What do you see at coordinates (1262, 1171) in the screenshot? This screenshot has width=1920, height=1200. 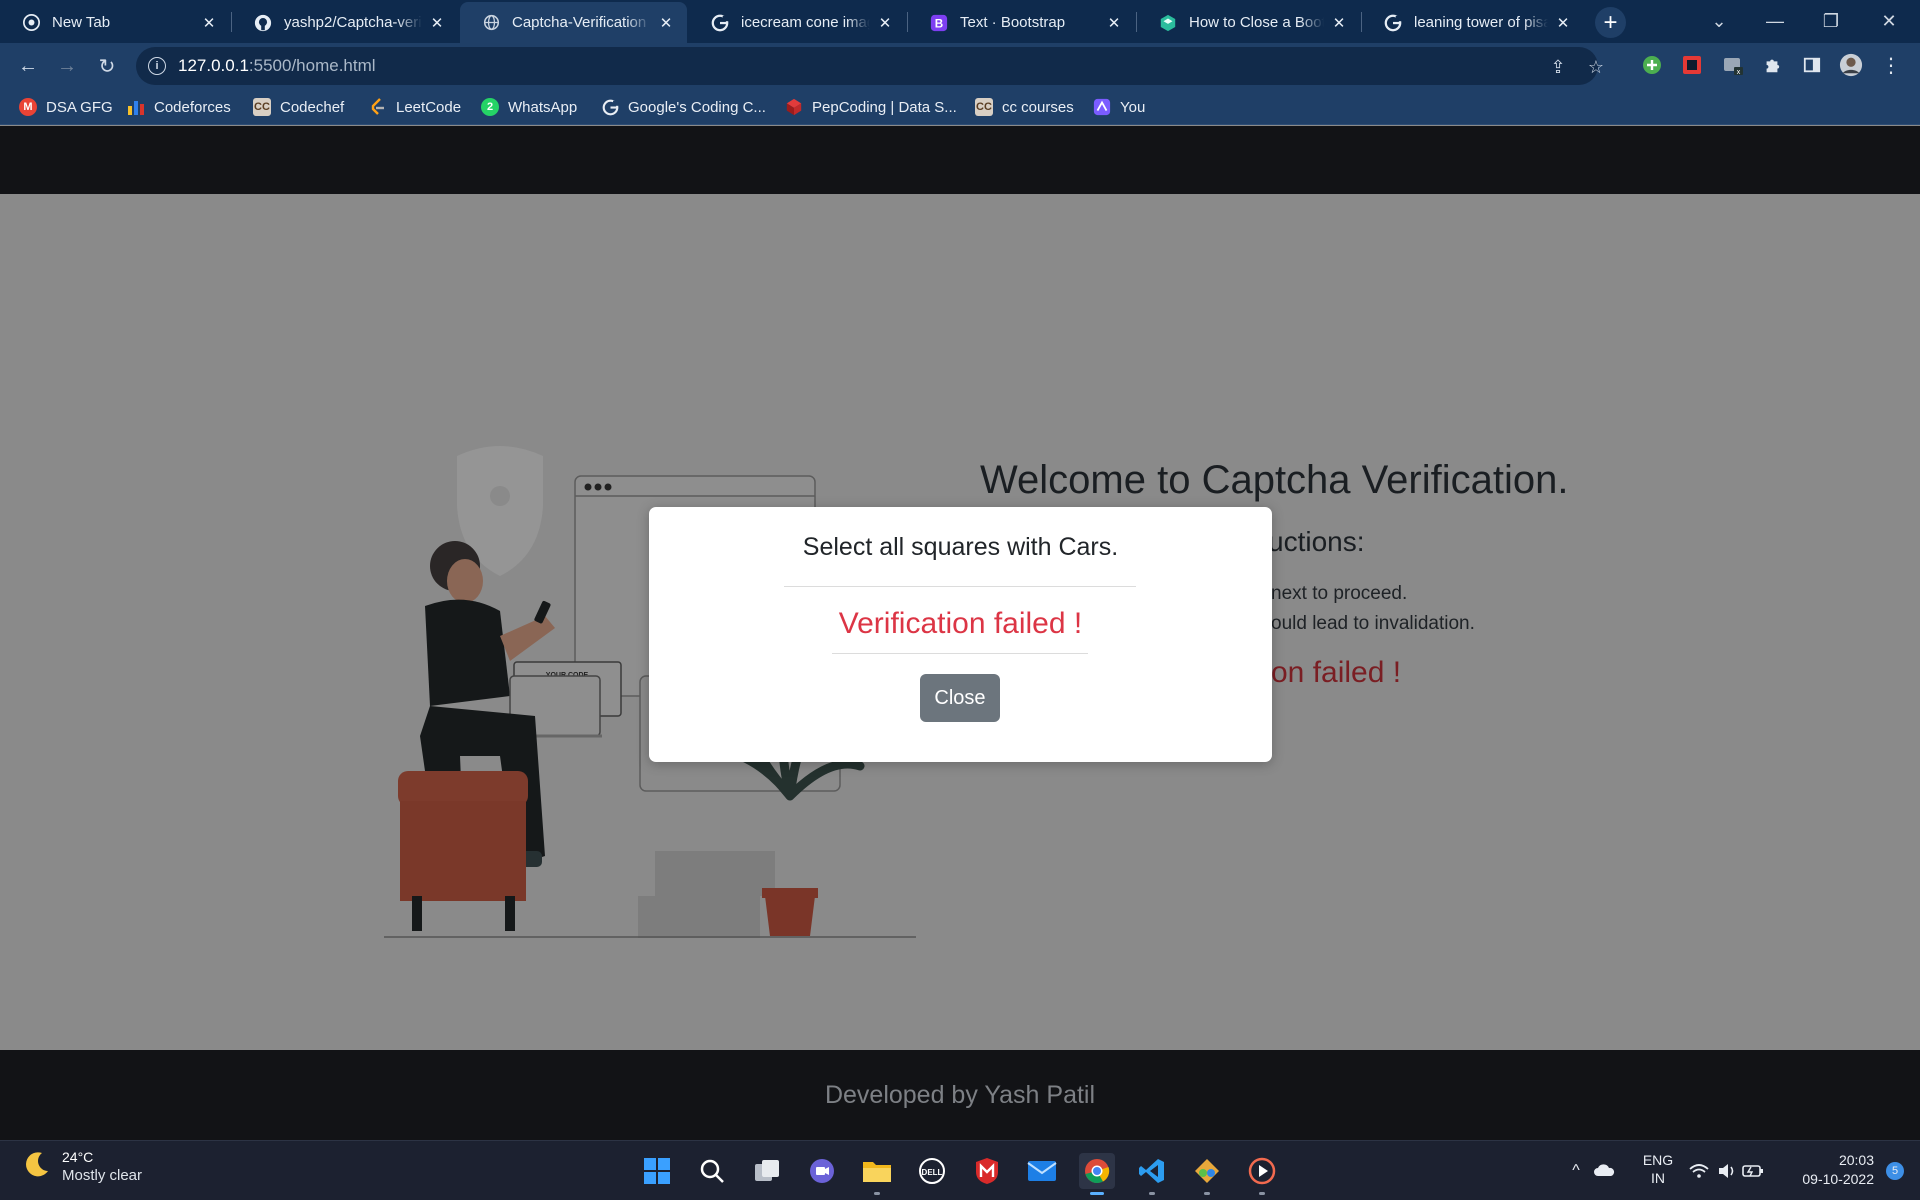 I see `play-icon` at bounding box center [1262, 1171].